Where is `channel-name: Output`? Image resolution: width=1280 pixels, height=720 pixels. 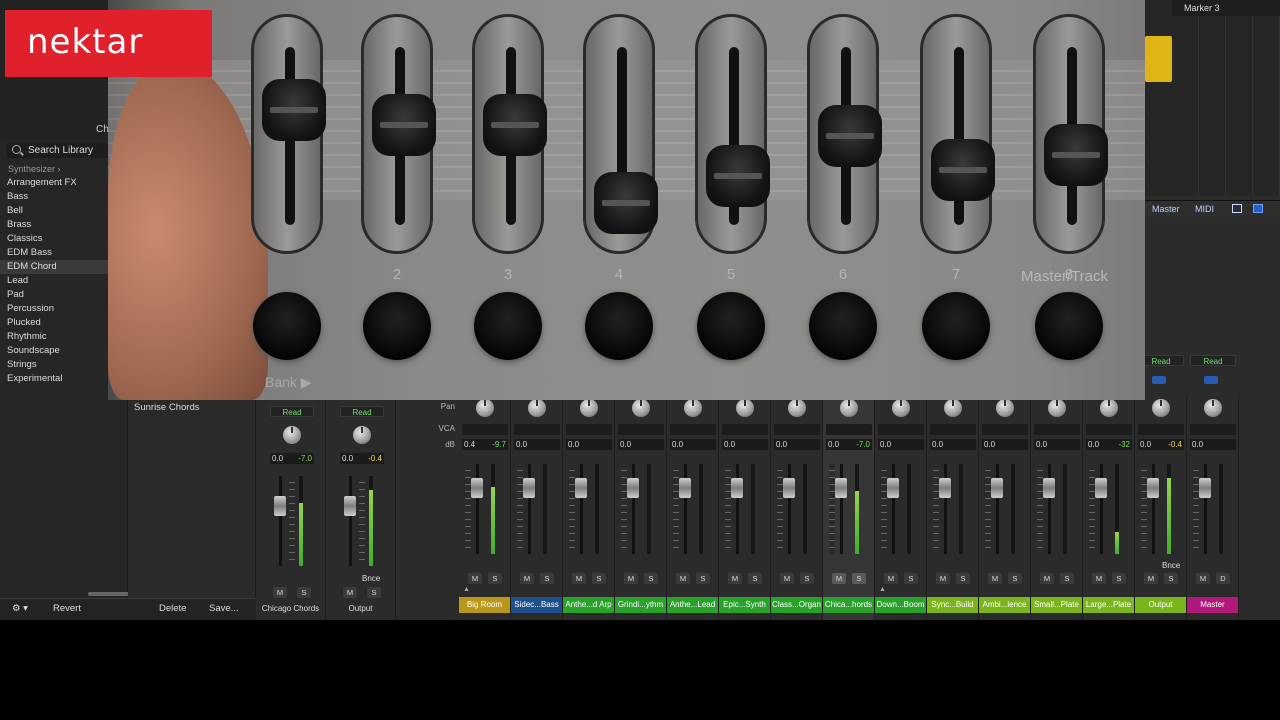 channel-name: Output is located at coordinates (1160, 605).